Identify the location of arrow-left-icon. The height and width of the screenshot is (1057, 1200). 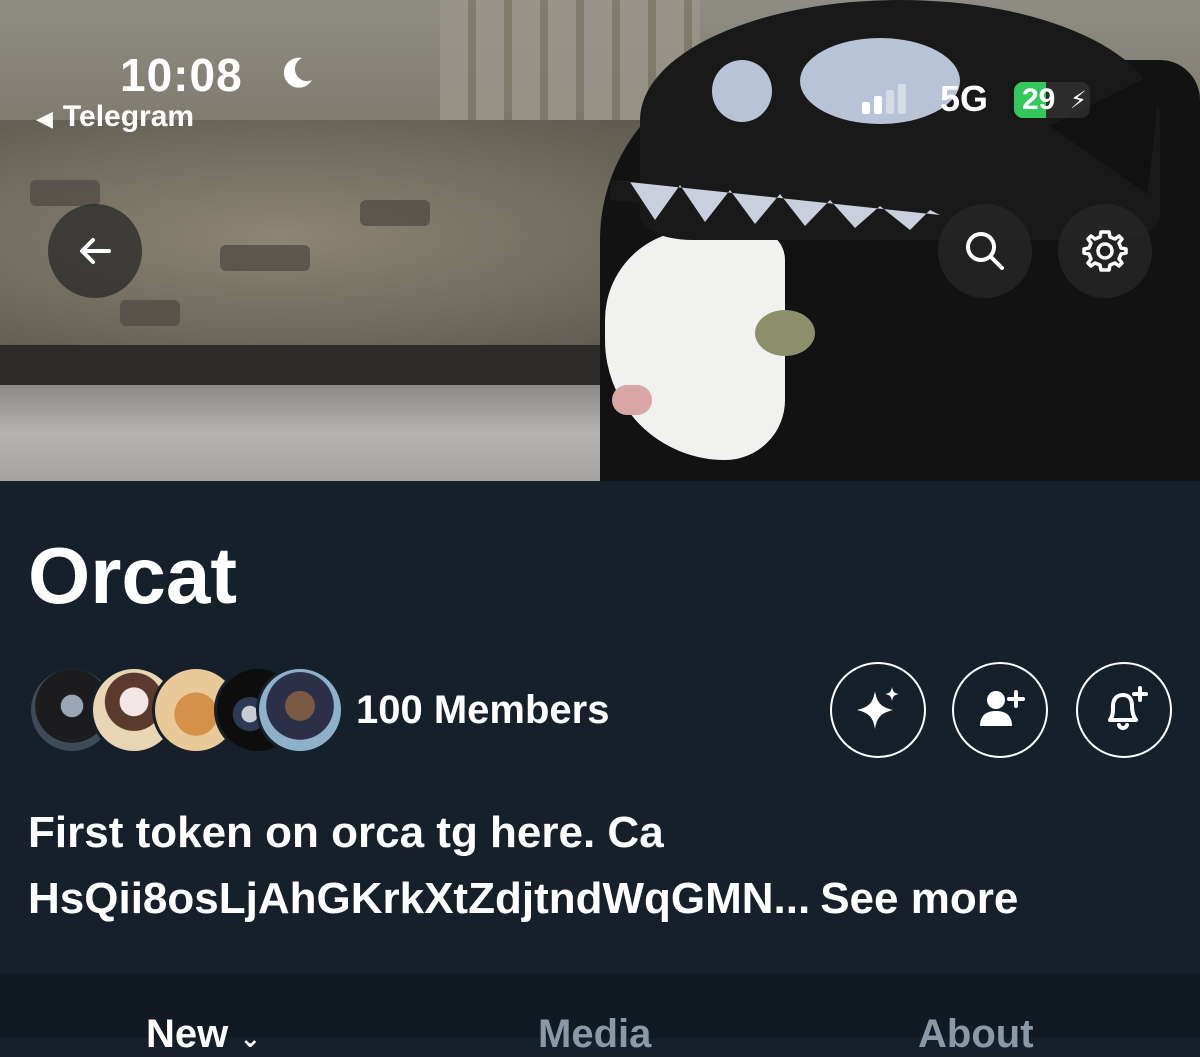
(95, 251).